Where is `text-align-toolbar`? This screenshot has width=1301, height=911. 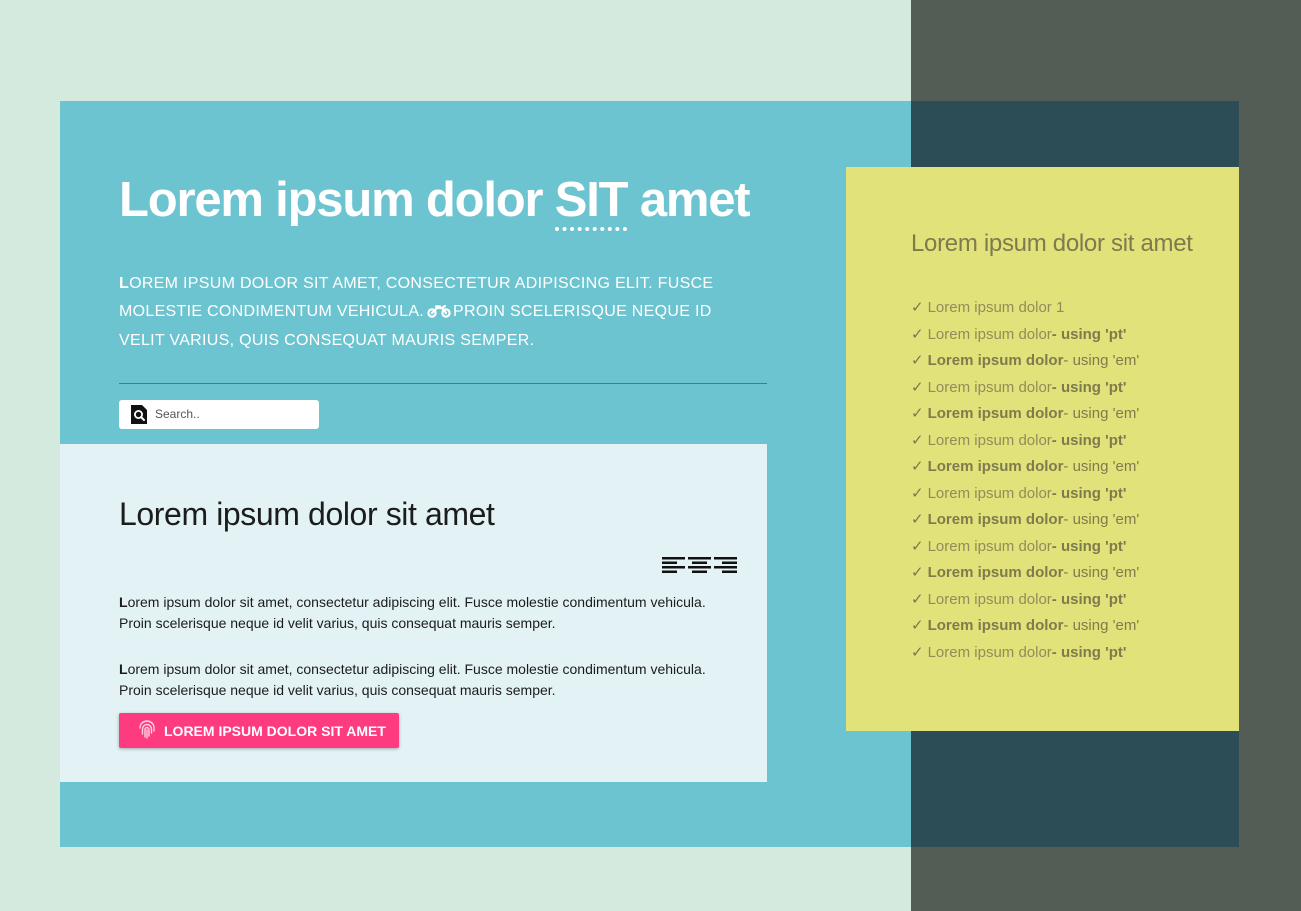
text-align-toolbar is located at coordinates (699, 567).